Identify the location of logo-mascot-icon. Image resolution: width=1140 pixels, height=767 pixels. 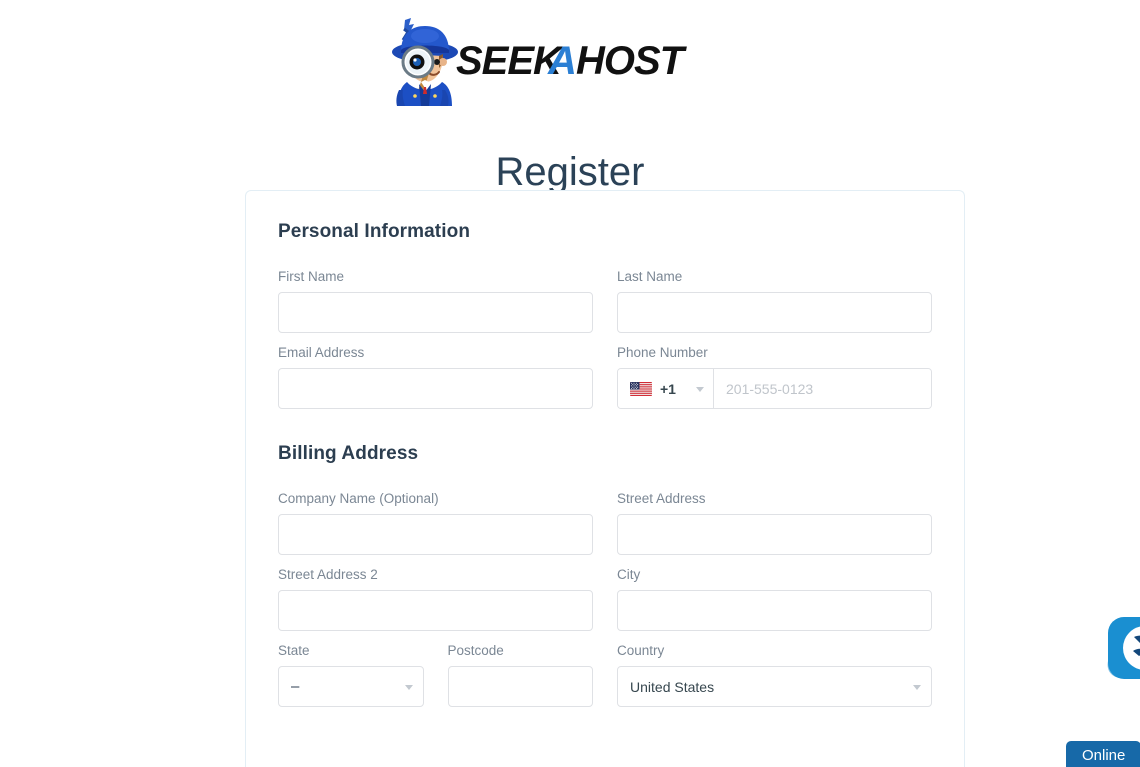
(424, 62).